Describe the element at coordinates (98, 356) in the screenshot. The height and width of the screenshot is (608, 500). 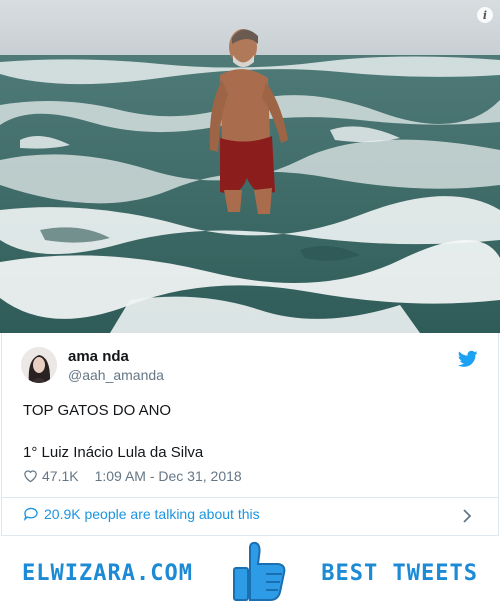
I see `author-name: ama nda` at that location.